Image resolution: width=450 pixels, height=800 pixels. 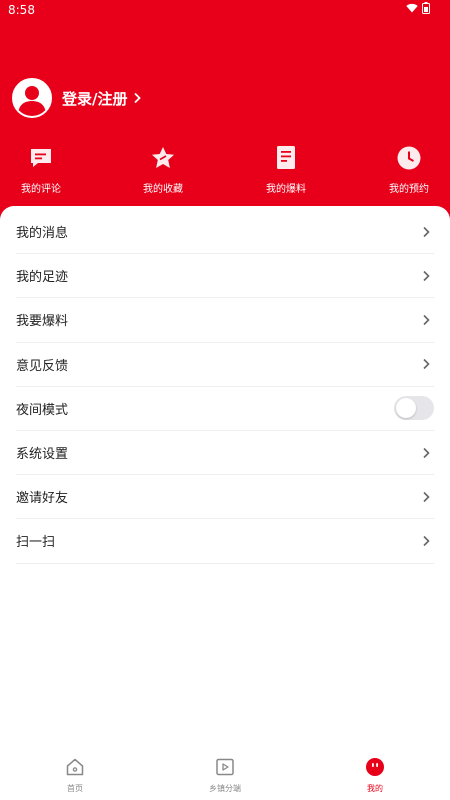 What do you see at coordinates (409, 158) in the screenshot?
I see `clock-icon` at bounding box center [409, 158].